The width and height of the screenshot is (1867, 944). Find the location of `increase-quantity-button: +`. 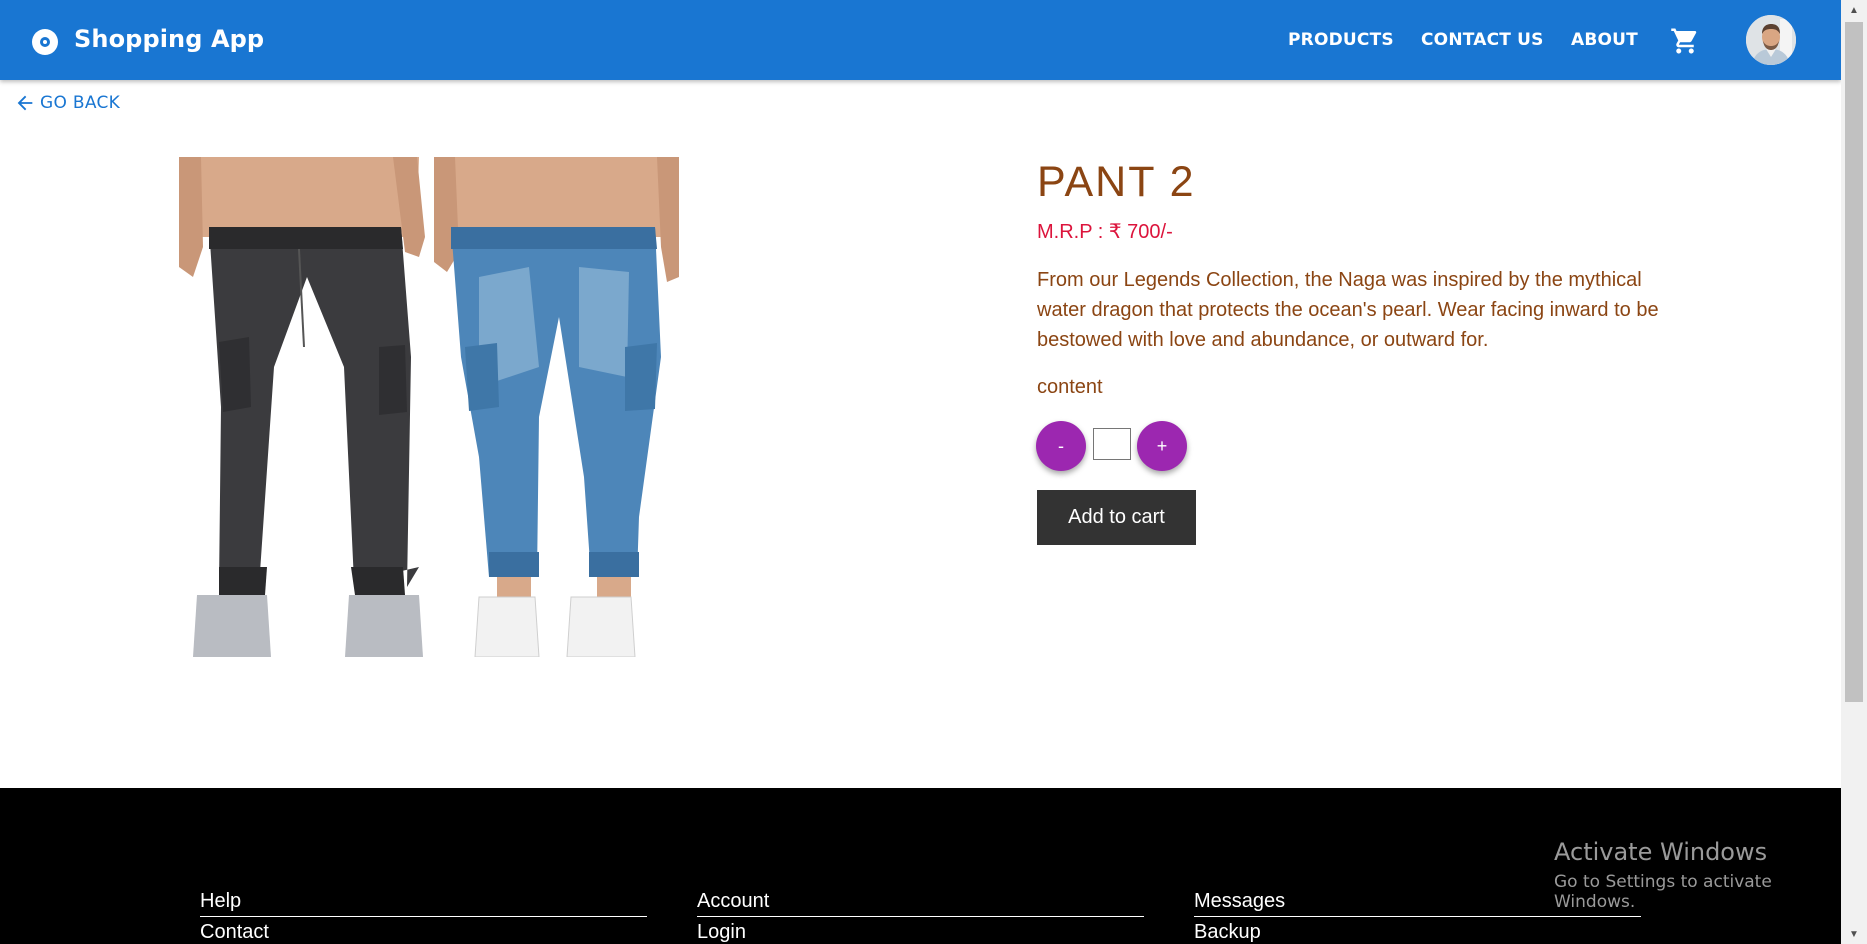

increase-quantity-button: + is located at coordinates (1162, 446).